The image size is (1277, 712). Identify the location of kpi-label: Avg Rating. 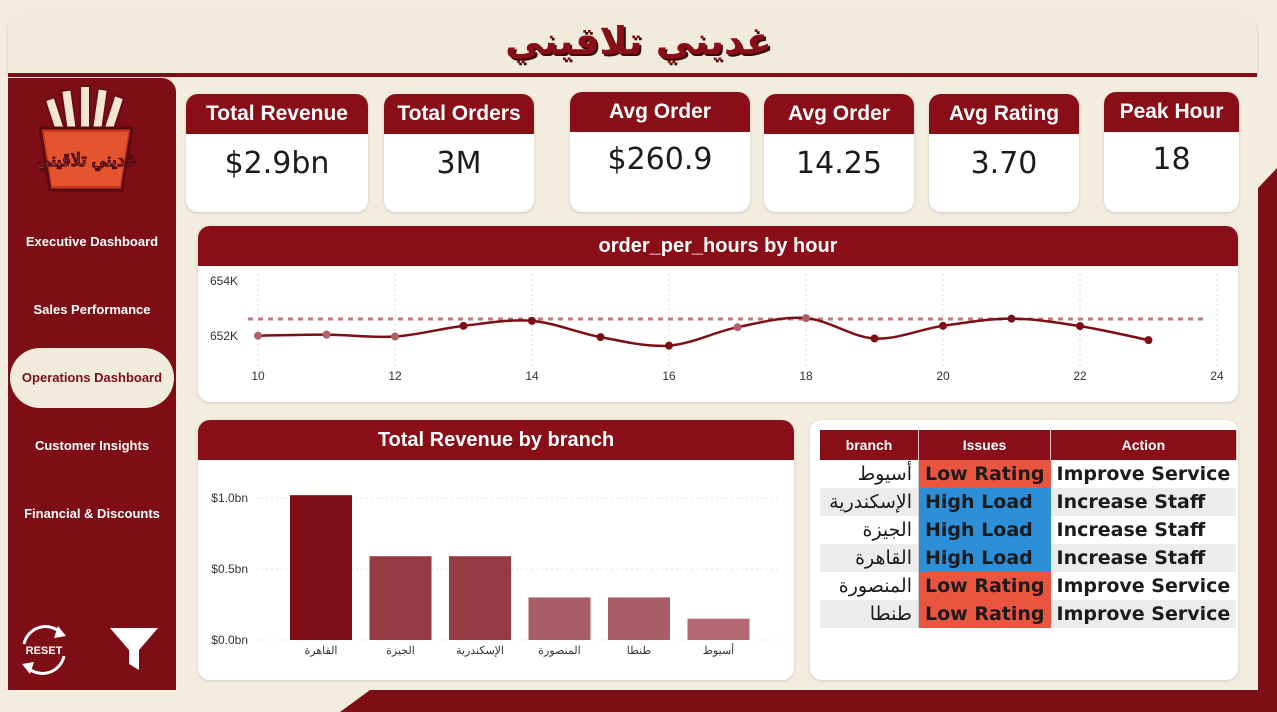
(1004, 114).